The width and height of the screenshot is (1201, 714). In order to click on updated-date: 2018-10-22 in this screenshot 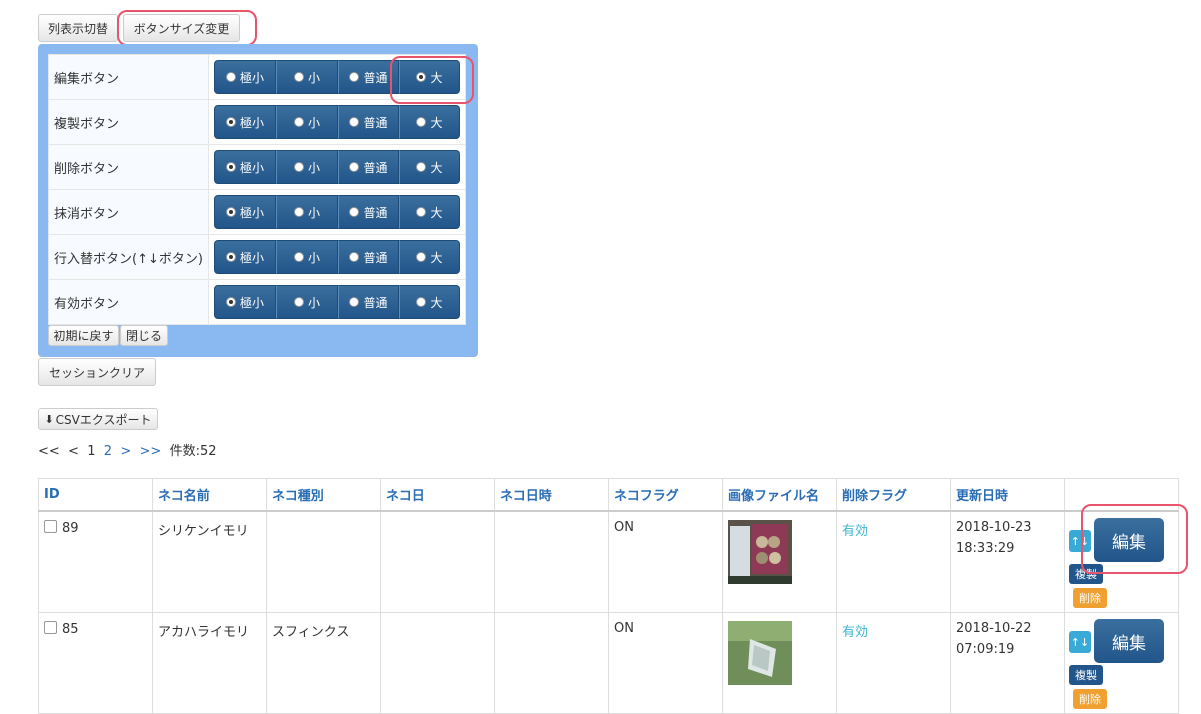, I will do `click(994, 628)`.